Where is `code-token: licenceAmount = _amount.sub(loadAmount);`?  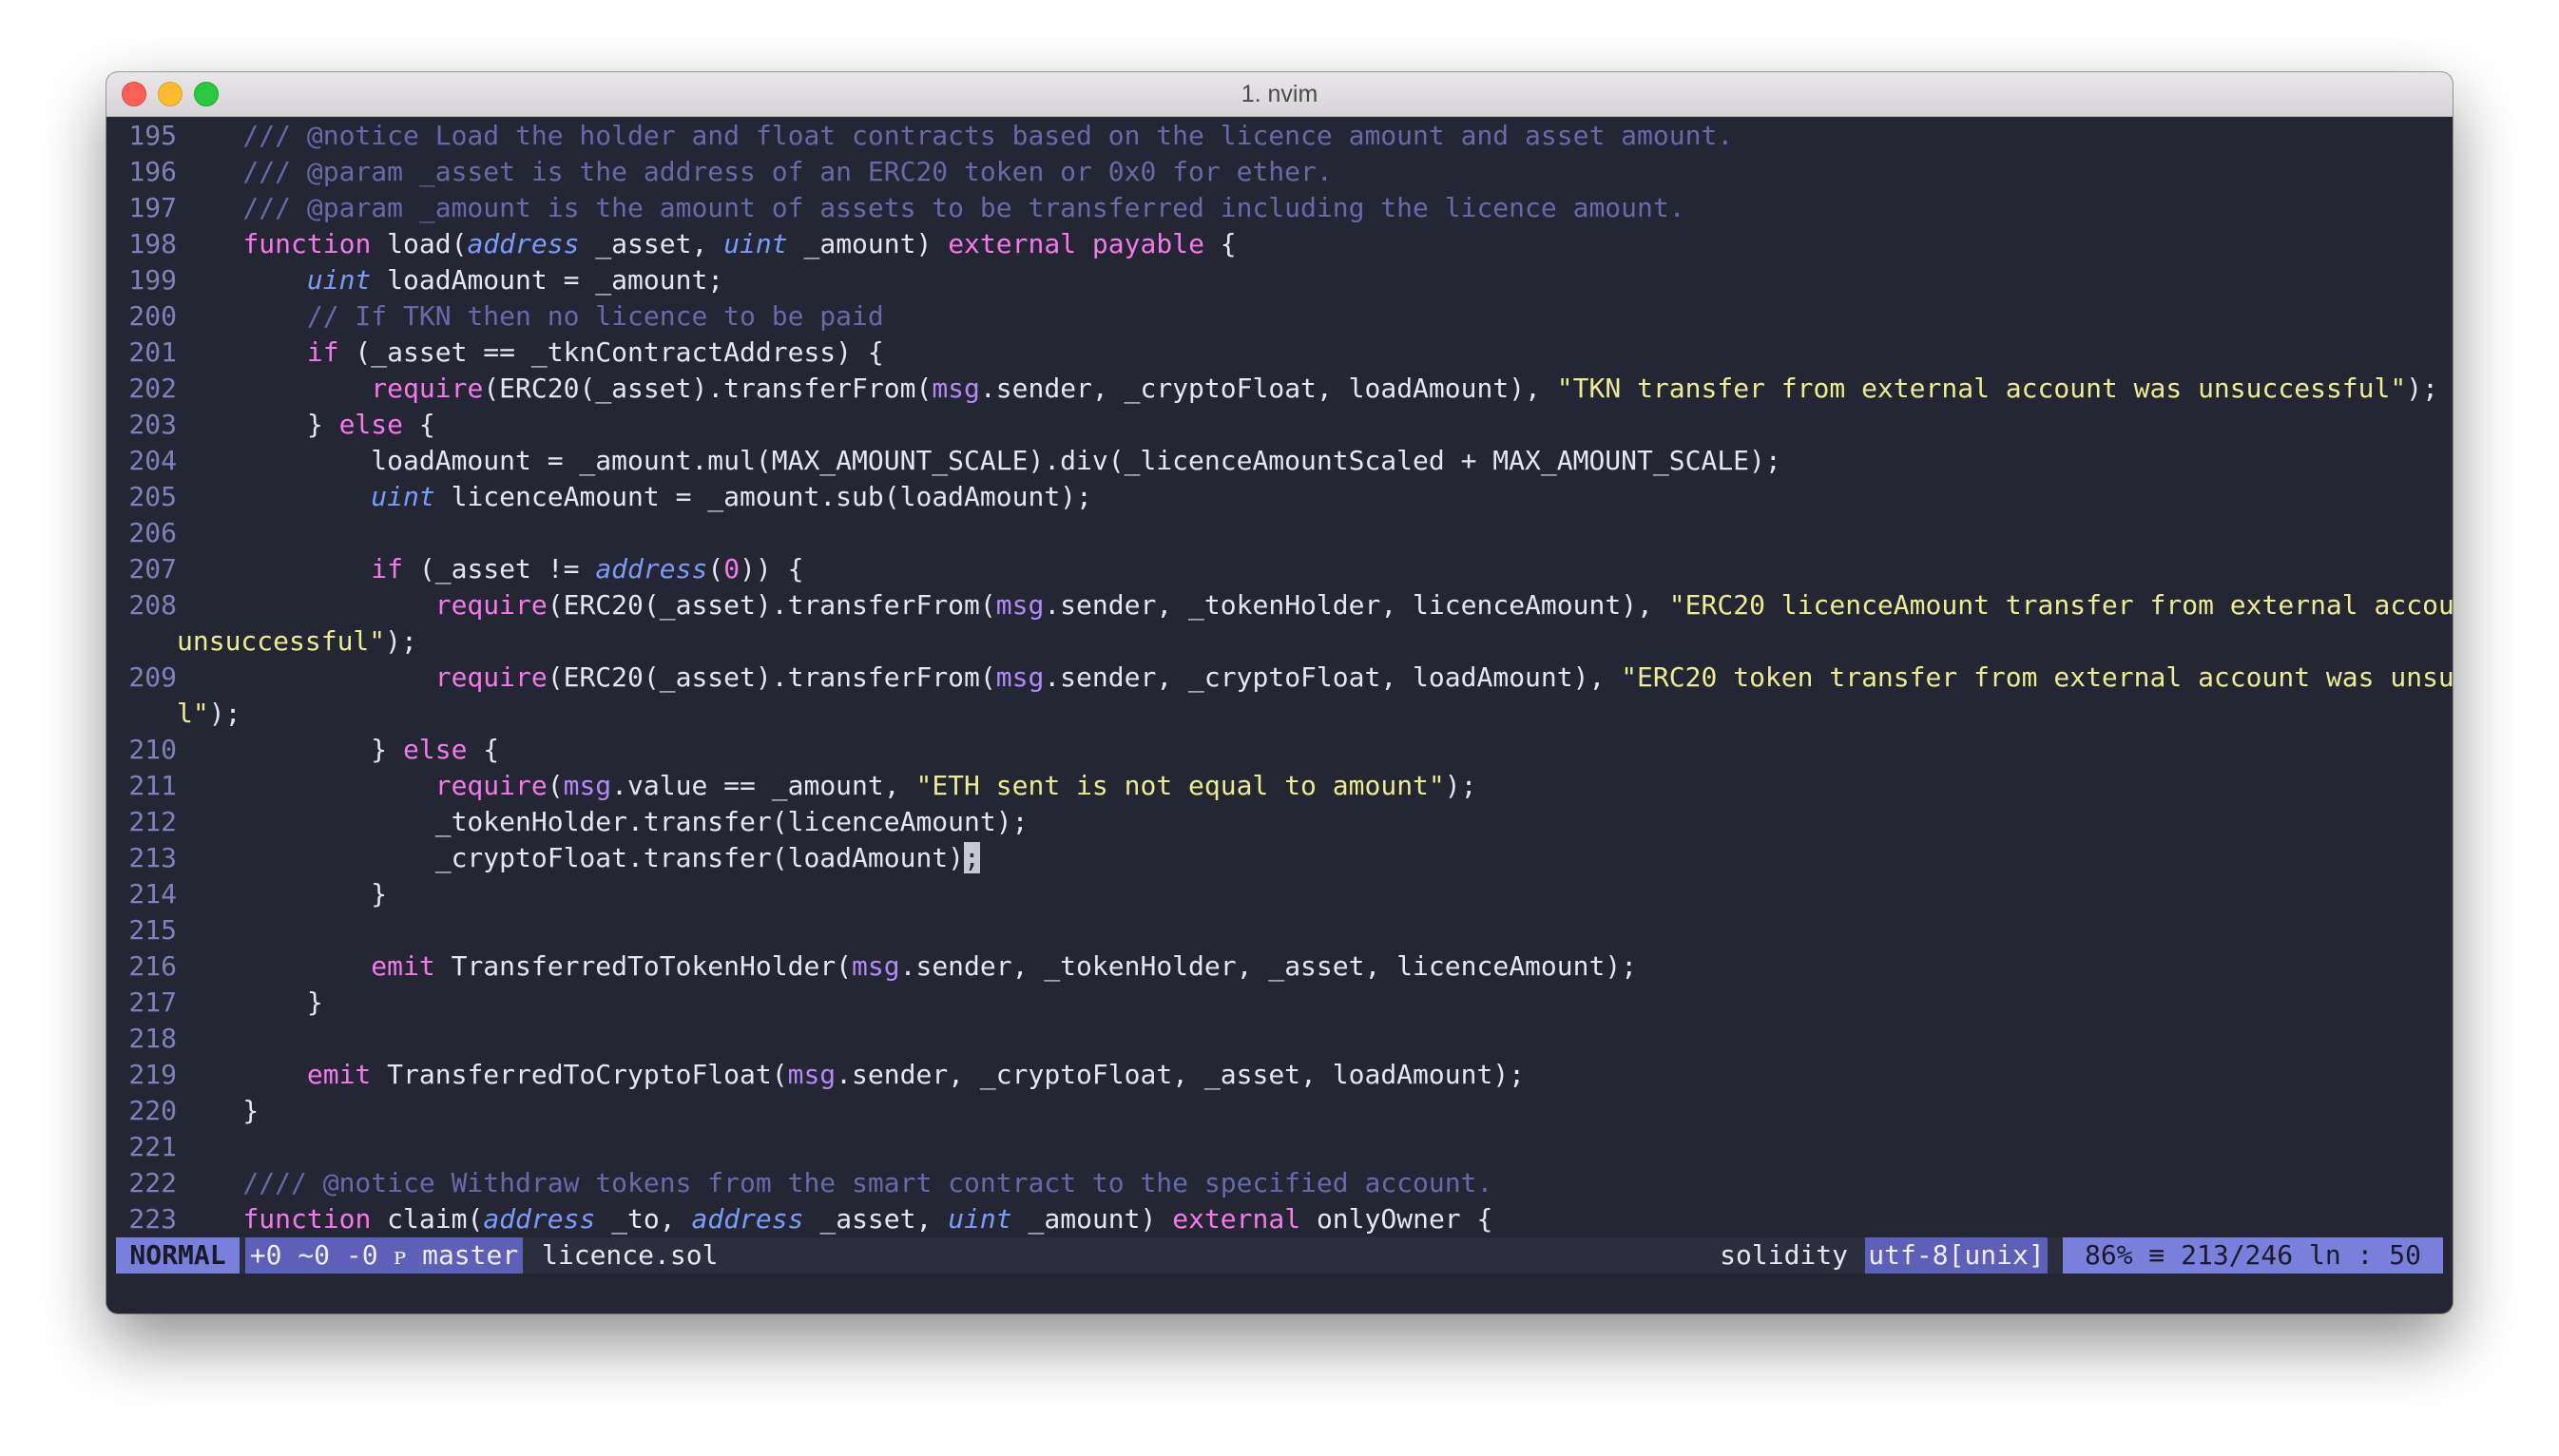 code-token: licenceAmount = _amount.sub(loadAmount); is located at coordinates (763, 496).